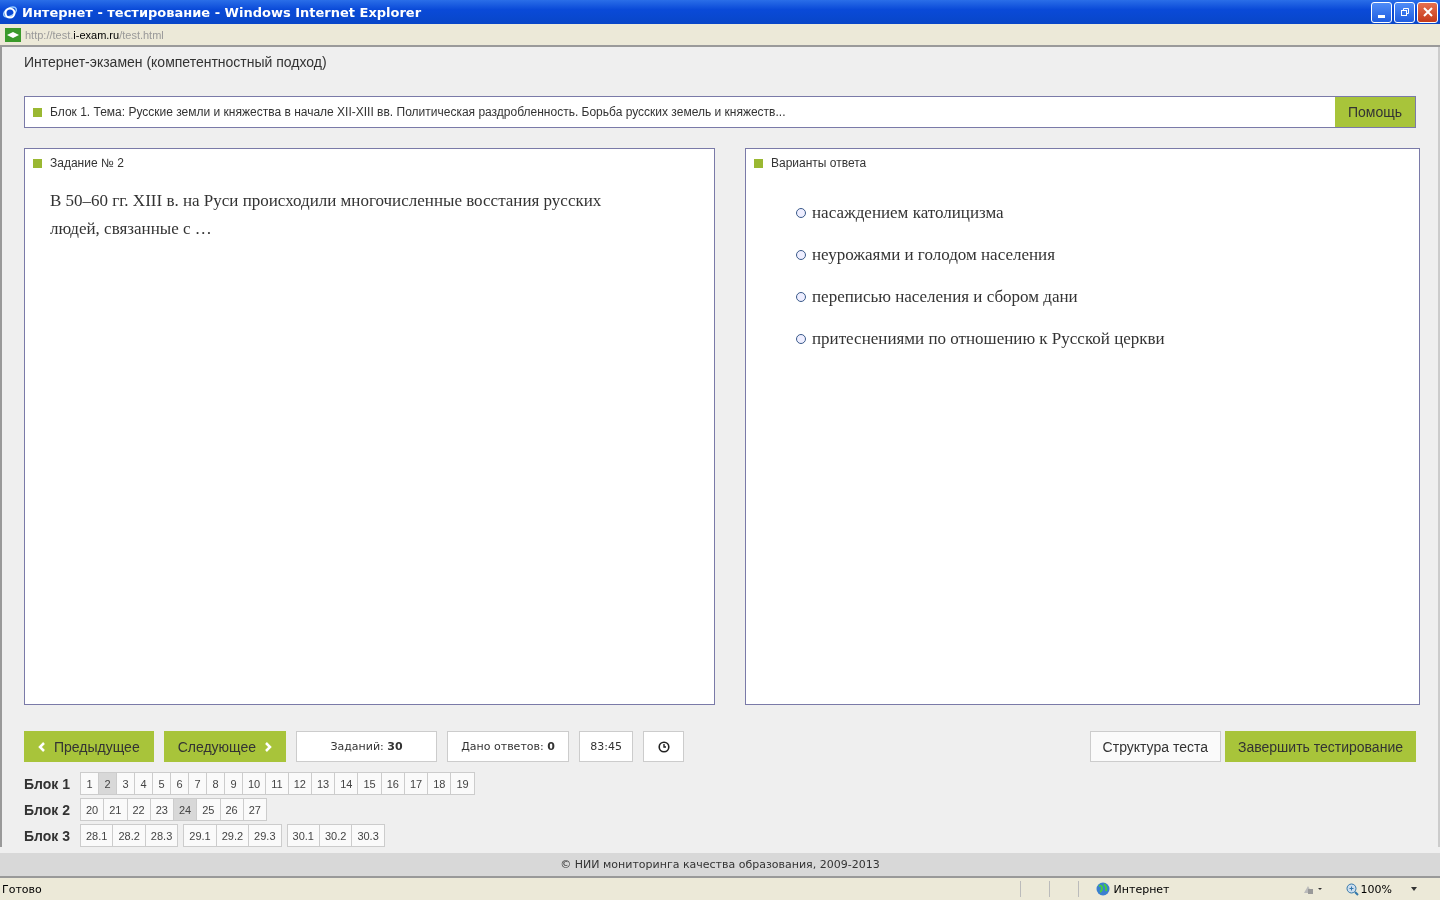 The width and height of the screenshot is (1440, 900). Describe the element at coordinates (231, 809) in the screenshot. I see `task-number: 26` at that location.